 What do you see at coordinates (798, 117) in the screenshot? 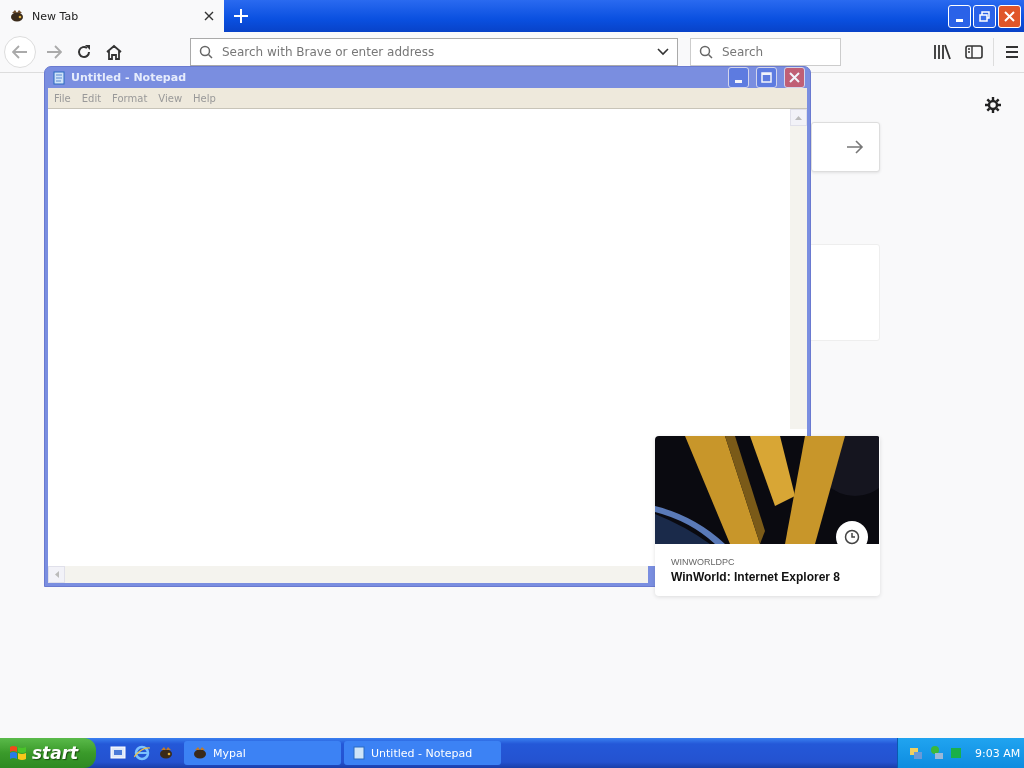
I see `up-arrow-icon` at bounding box center [798, 117].